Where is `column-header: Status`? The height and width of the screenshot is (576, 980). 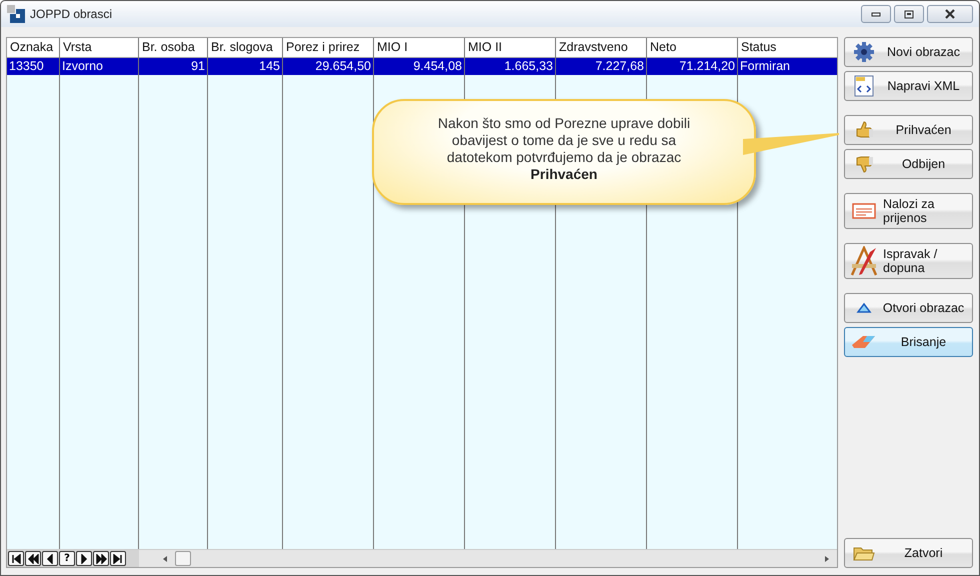 column-header: Status is located at coordinates (787, 48).